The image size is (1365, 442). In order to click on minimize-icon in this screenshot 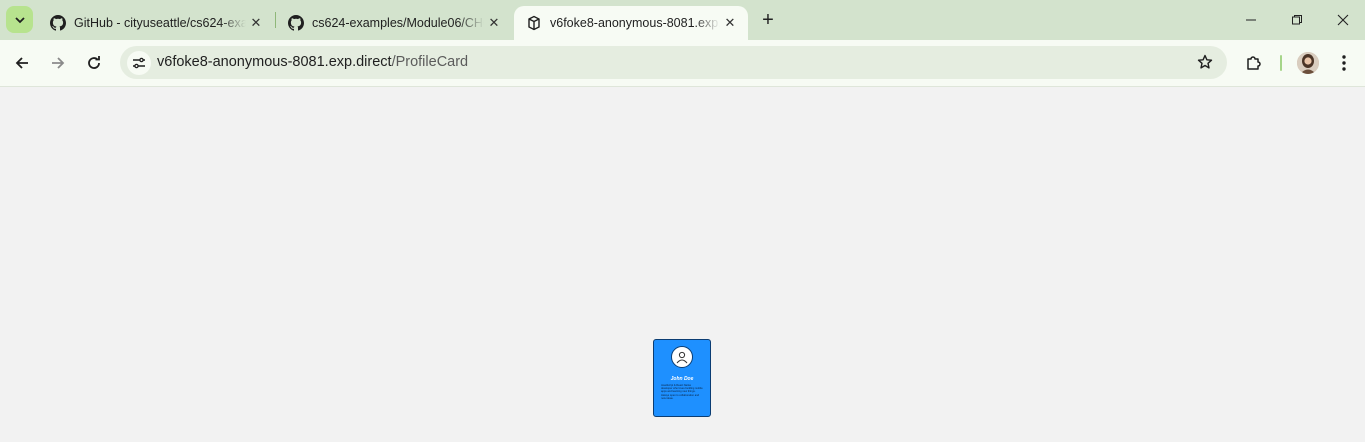, I will do `click(1251, 20)`.